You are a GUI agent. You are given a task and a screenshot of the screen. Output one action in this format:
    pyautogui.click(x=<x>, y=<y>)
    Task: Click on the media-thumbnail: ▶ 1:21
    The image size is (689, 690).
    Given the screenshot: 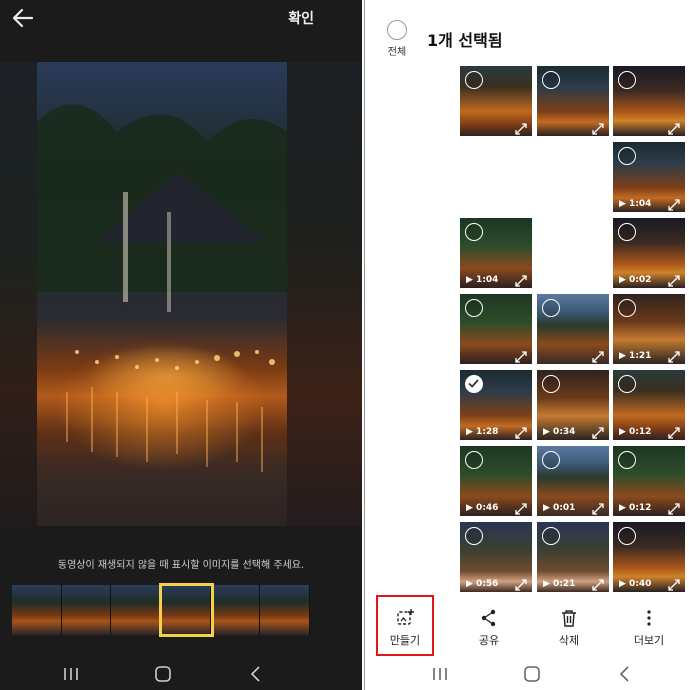 What is the action you would take?
    pyautogui.click(x=649, y=329)
    